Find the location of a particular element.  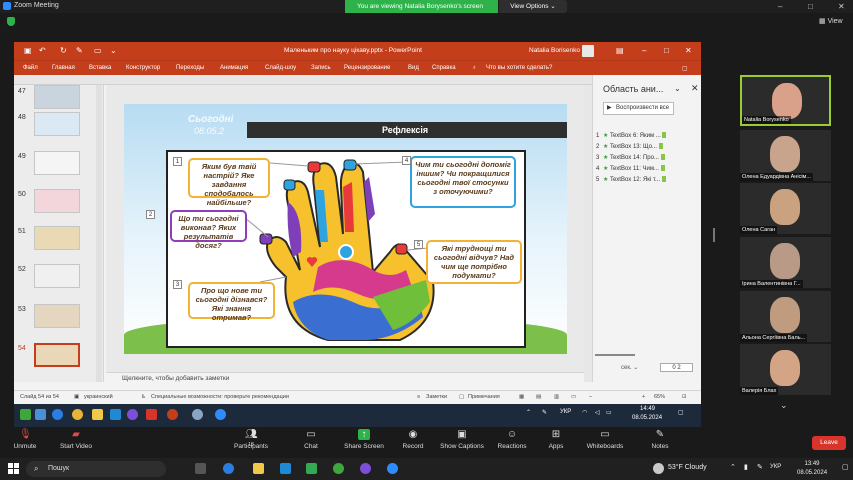

chrome-icon is located at coordinates (77, 414).